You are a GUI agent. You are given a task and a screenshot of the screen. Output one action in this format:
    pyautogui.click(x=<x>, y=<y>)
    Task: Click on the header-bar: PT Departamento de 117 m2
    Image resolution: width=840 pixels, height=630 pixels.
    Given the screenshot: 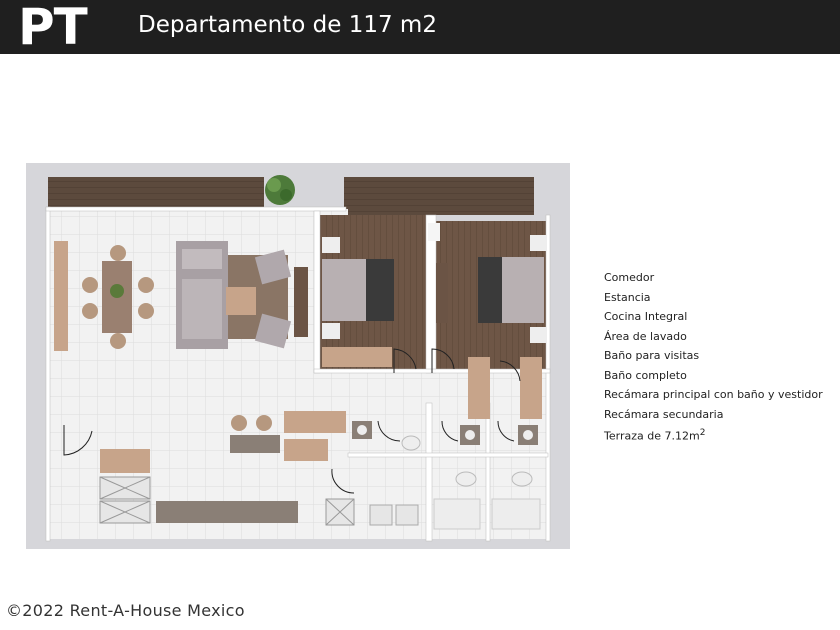 What is the action you would take?
    pyautogui.click(x=420, y=28)
    